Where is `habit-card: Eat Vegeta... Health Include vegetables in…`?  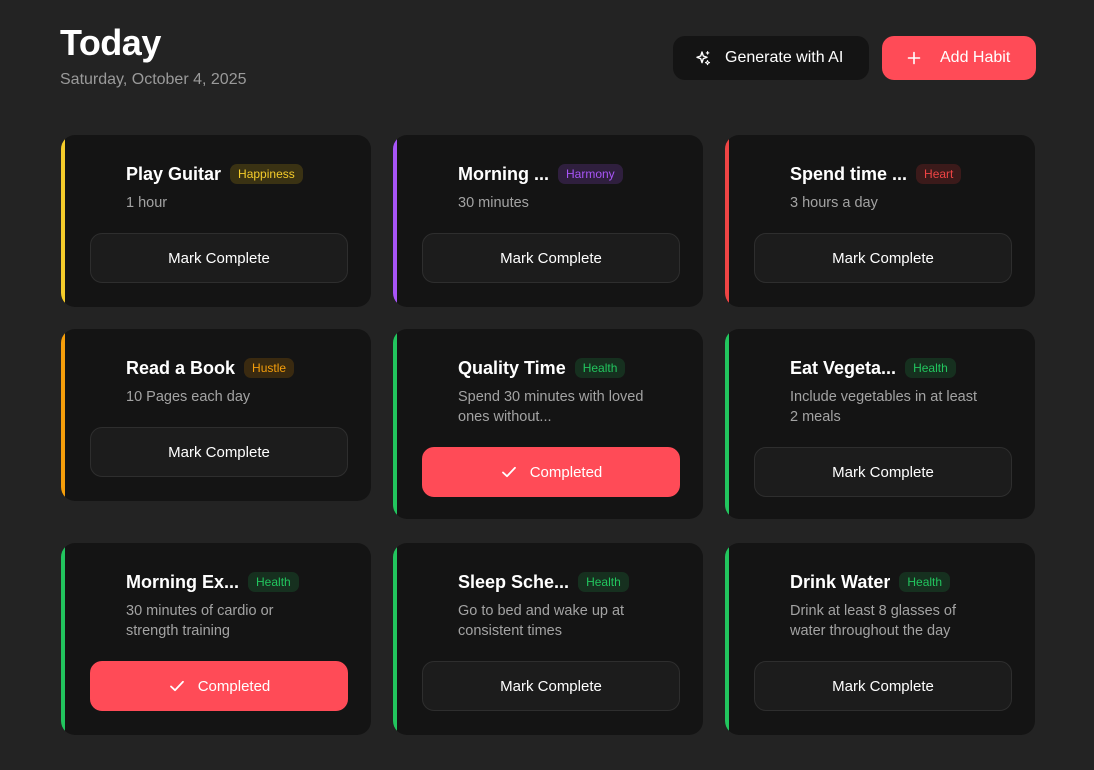 habit-card: Eat Vegeta... Health Include vegetables in… is located at coordinates (880, 424).